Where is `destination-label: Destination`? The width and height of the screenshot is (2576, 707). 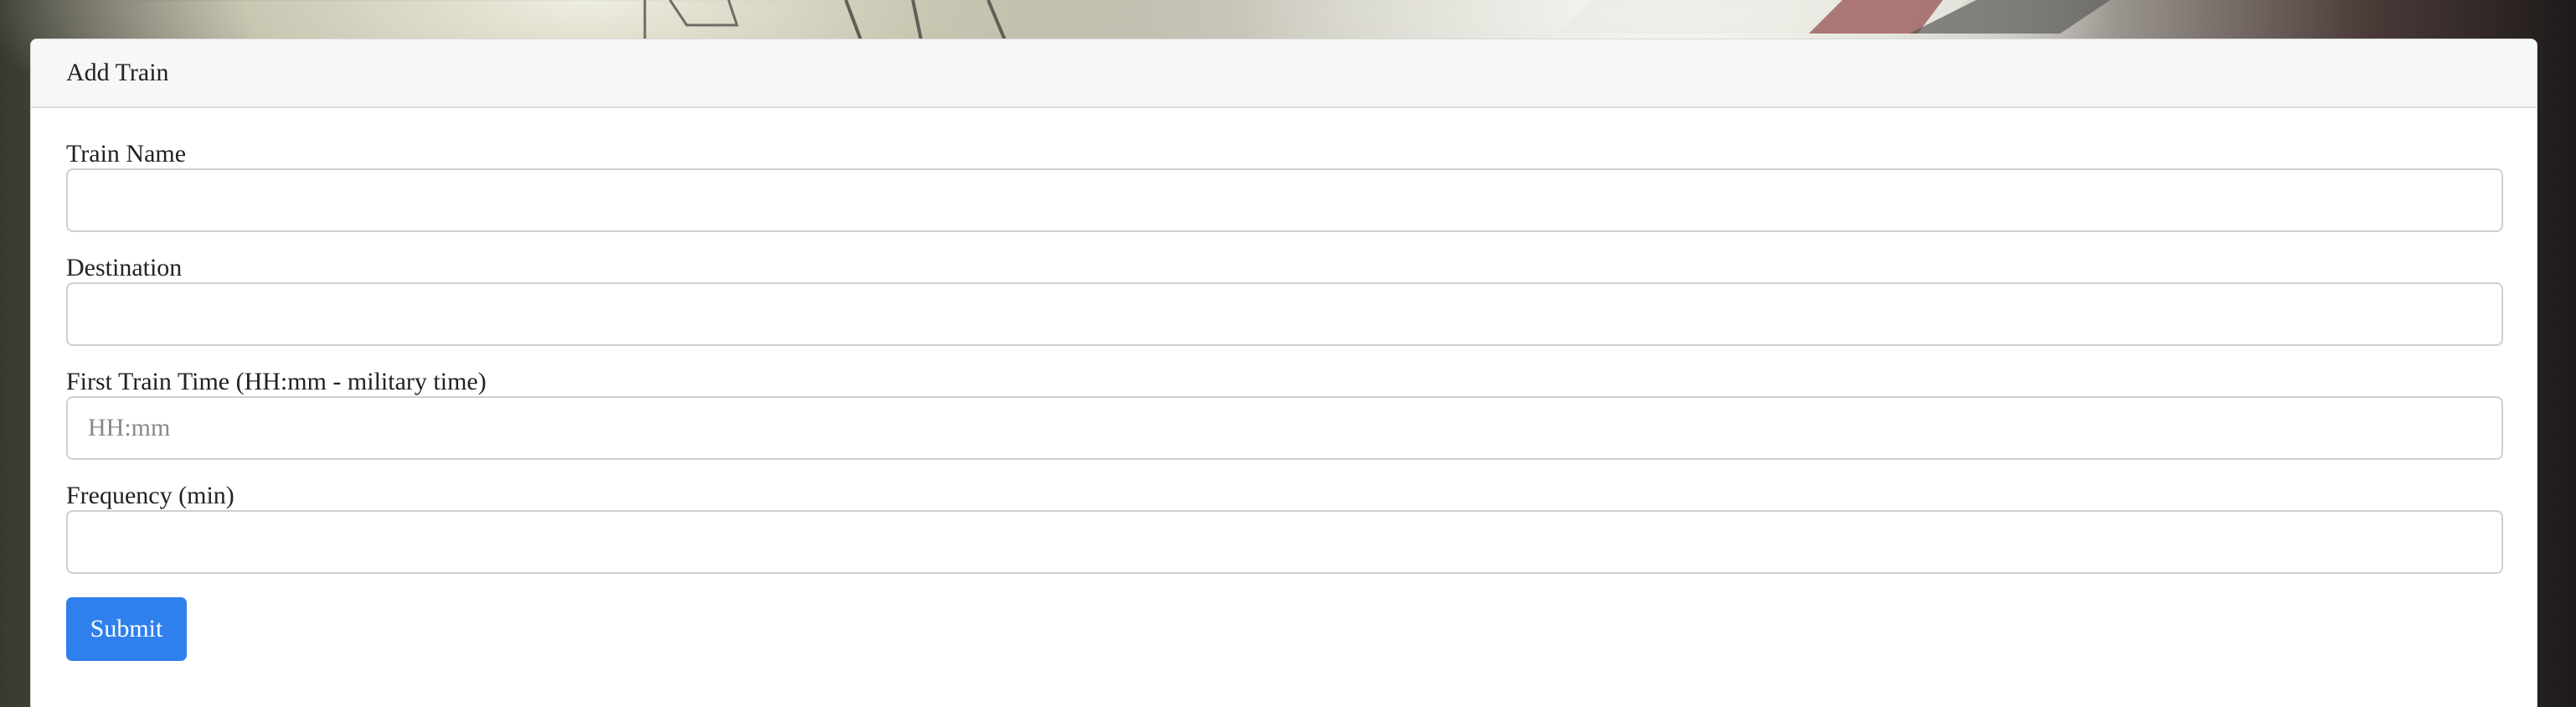 destination-label: Destination is located at coordinates (124, 267).